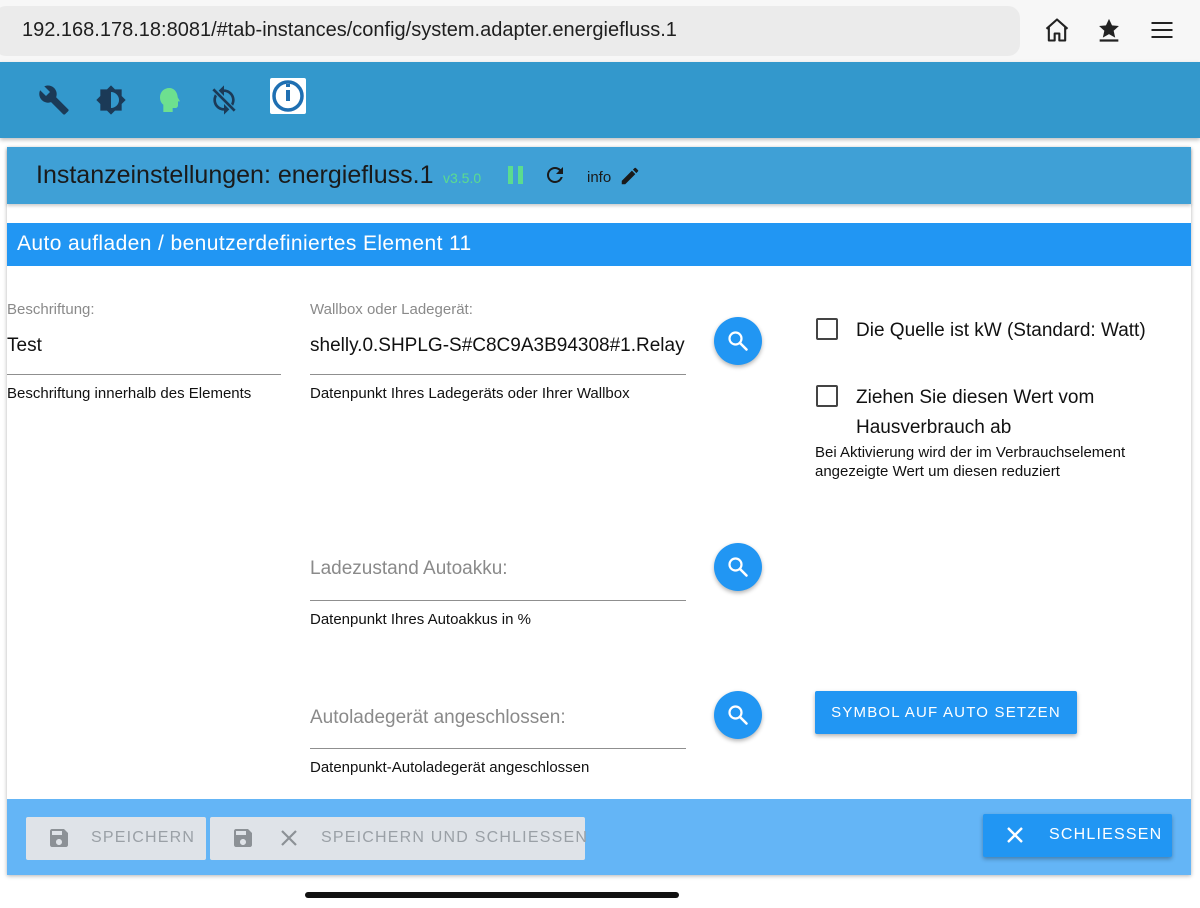 The height and width of the screenshot is (908, 1200). What do you see at coordinates (1057, 30) in the screenshot?
I see `home-icon` at bounding box center [1057, 30].